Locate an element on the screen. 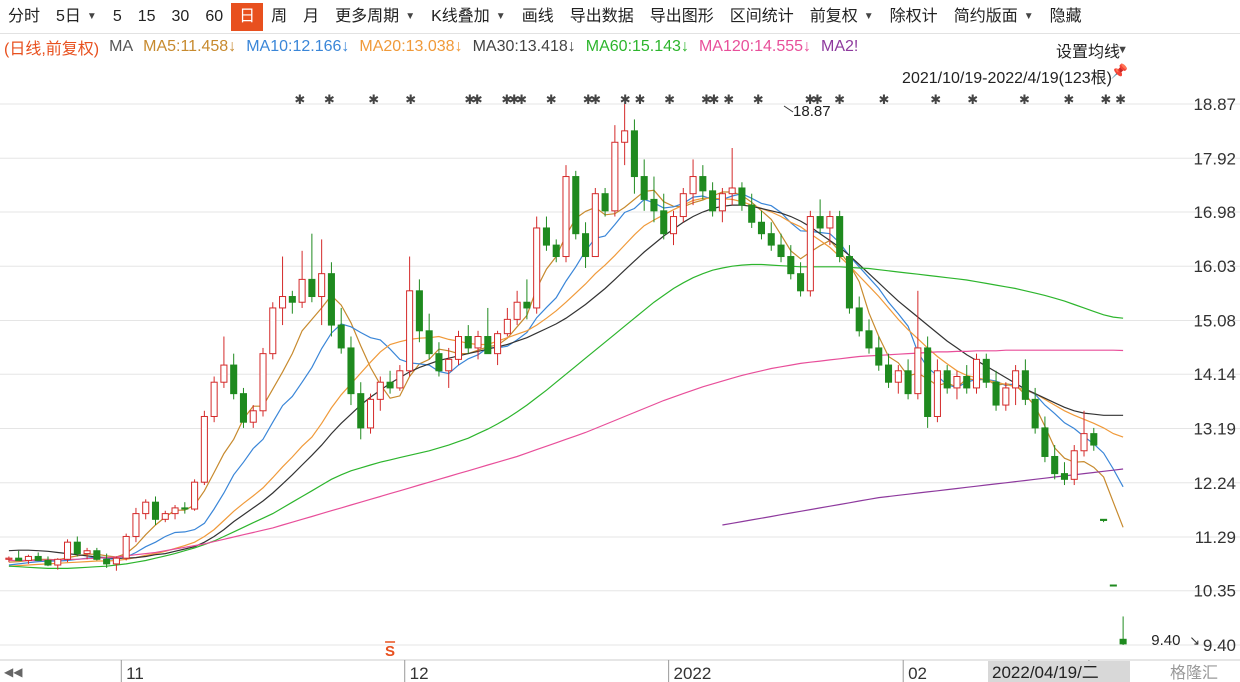 The width and height of the screenshot is (1240, 682). y-tick-label: 9.40 is located at coordinates (1219, 645).